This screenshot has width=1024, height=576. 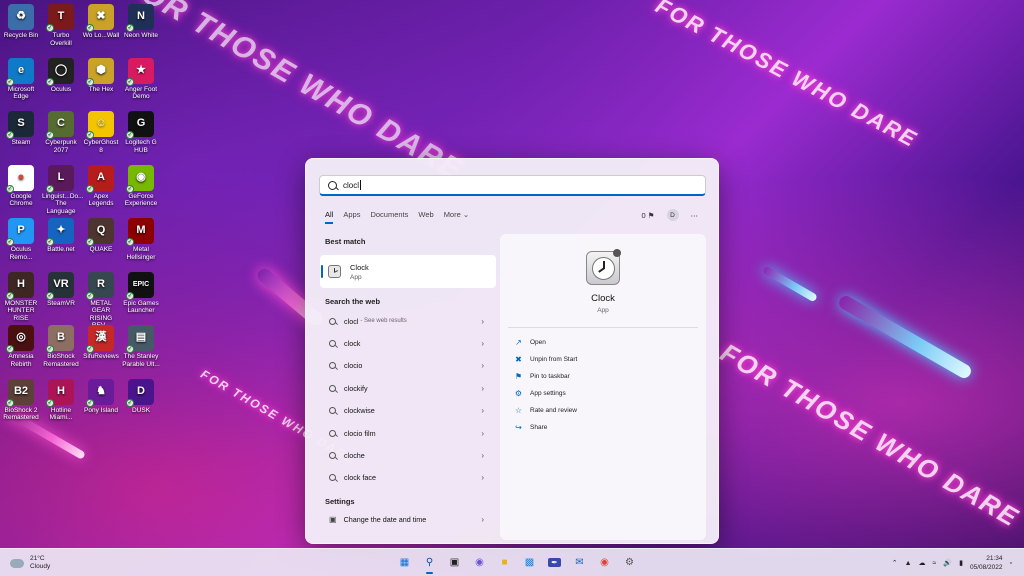 I want to click on weather-widget: 21°C Cloudy, so click(x=30, y=563).